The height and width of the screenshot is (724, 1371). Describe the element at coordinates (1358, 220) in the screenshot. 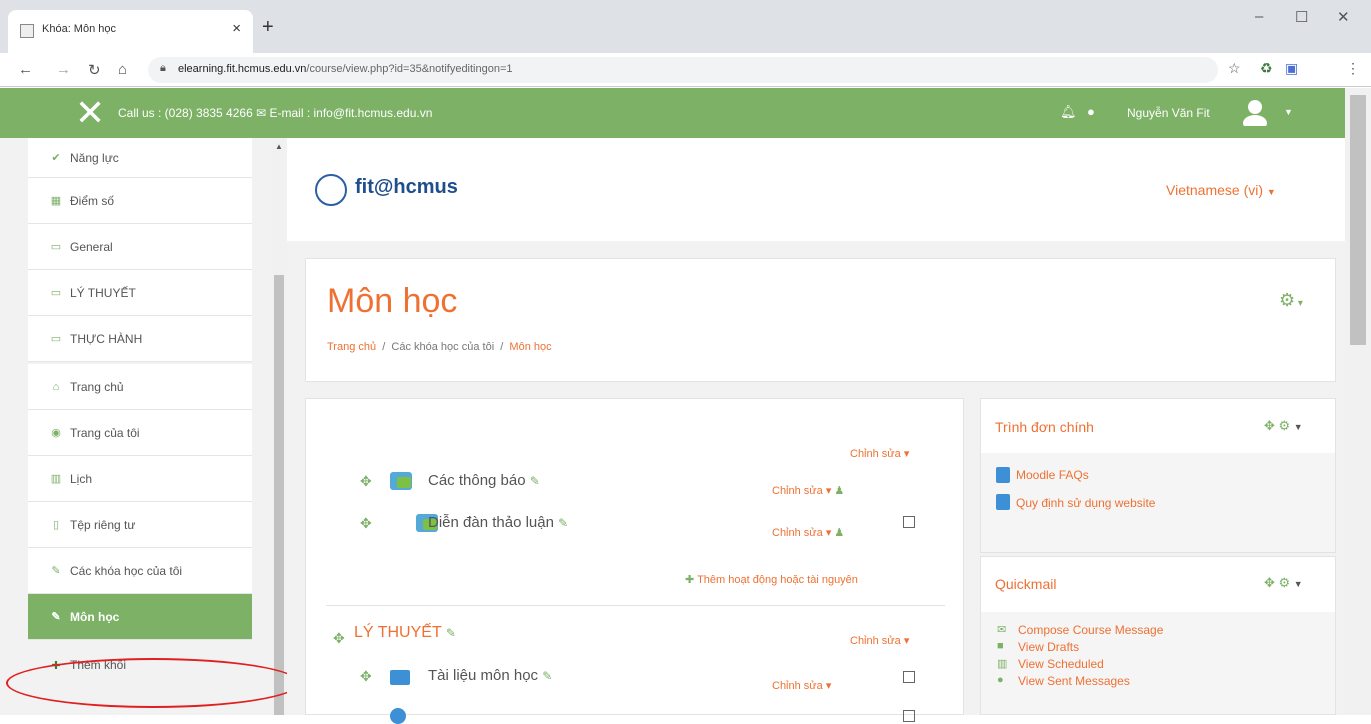

I see `page-scroll-thumb` at that location.